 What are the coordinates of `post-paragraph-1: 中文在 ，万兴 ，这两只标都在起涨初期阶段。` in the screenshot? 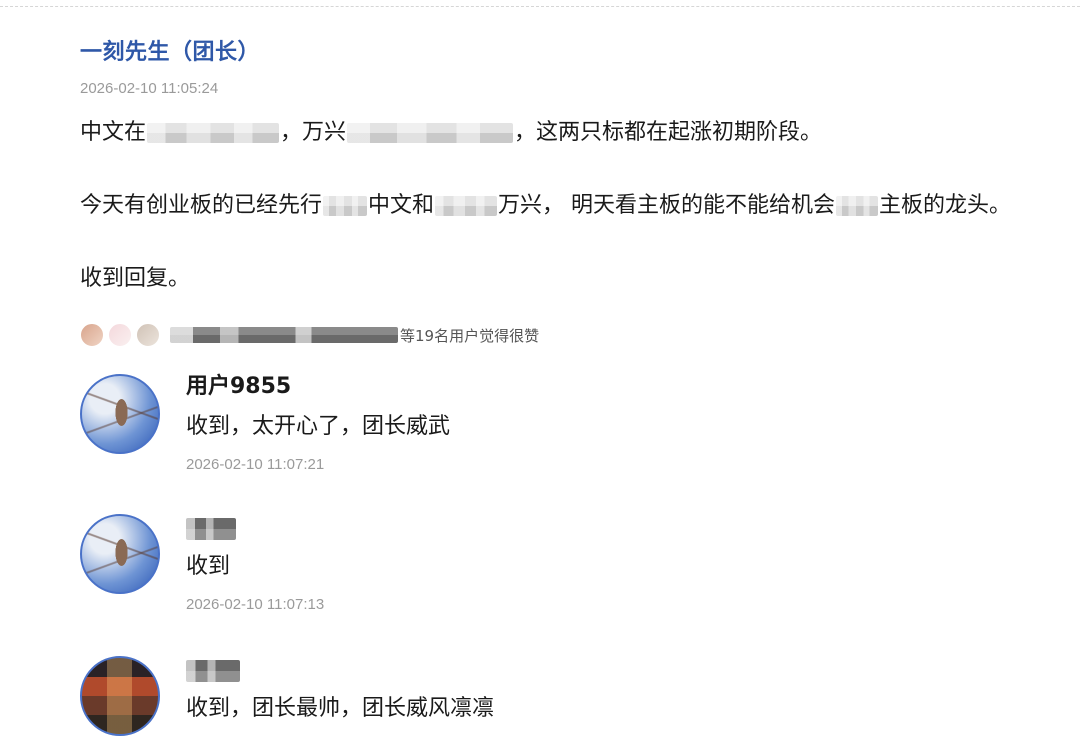 It's located at (451, 133).